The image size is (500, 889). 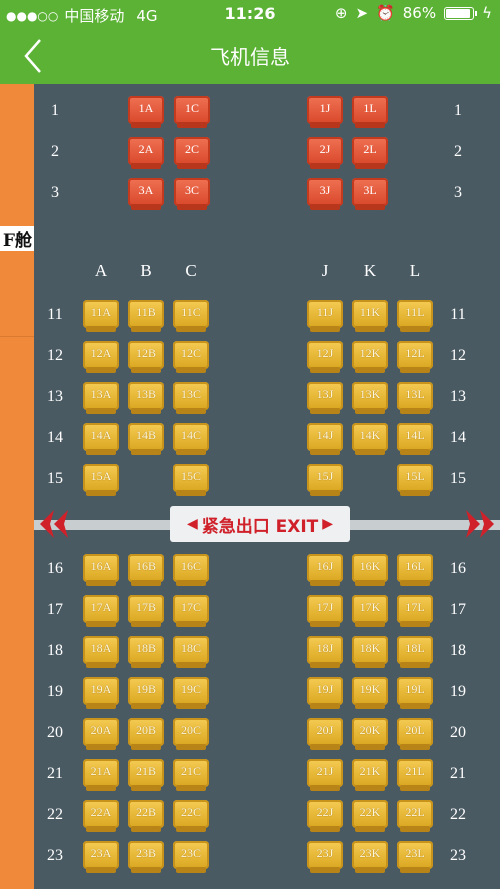 What do you see at coordinates (192, 153) in the screenshot?
I see `seat-2c: 2C` at bounding box center [192, 153].